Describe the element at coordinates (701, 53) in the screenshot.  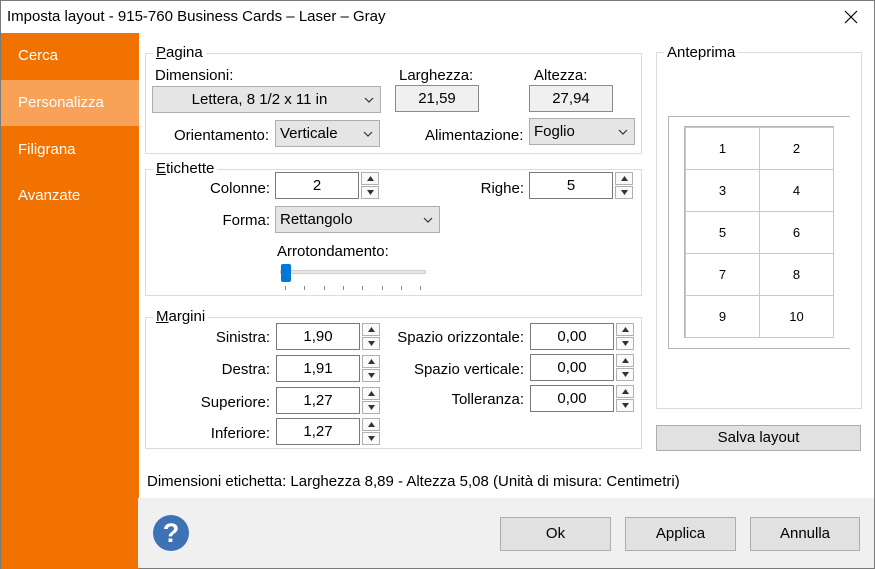
I see `anteprima-title: Anteprima` at that location.